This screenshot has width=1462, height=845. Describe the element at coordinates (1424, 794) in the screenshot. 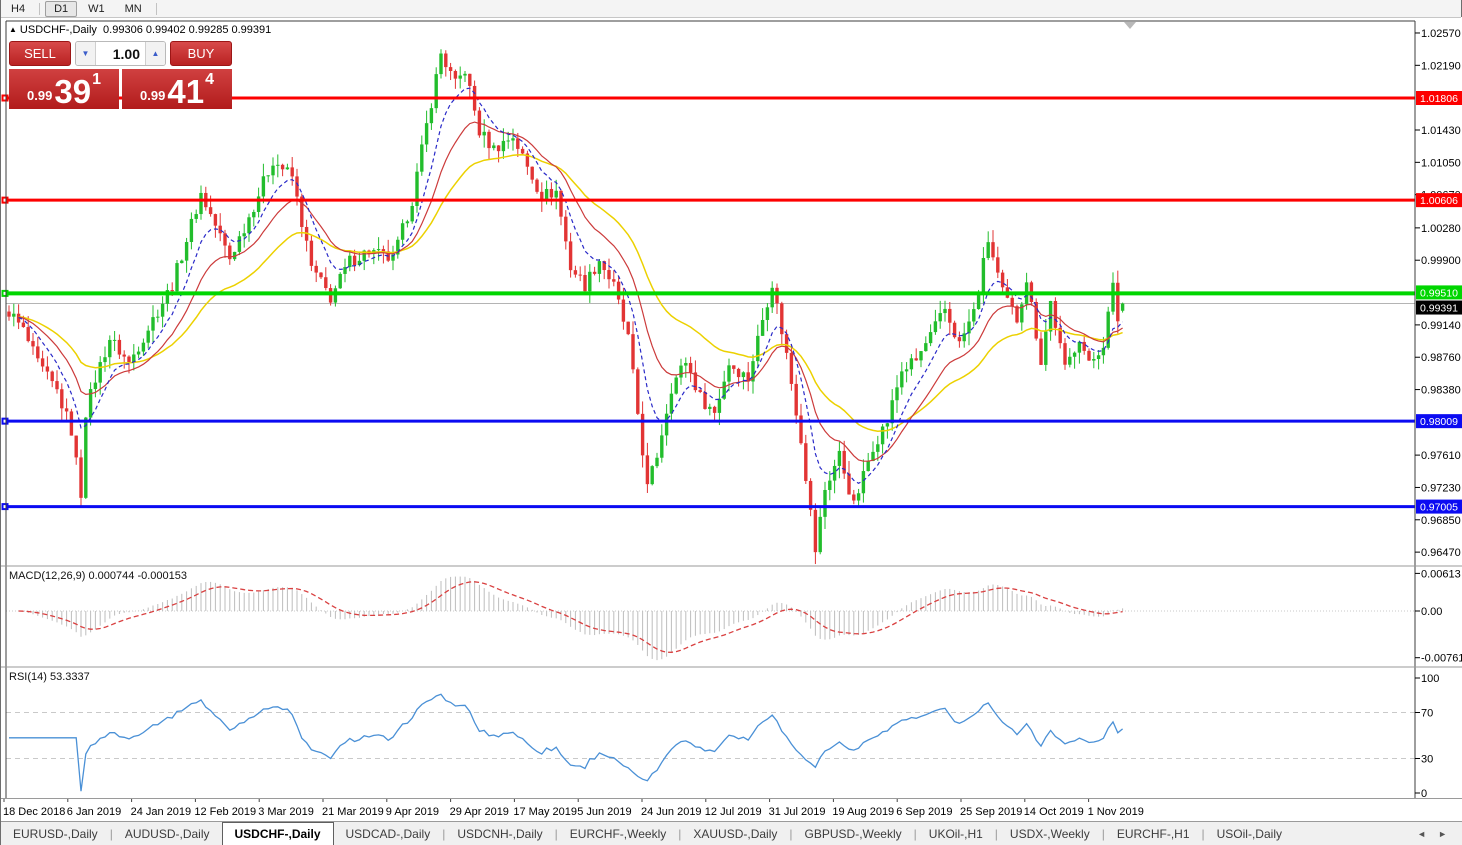

I see `svg-text: 0` at that location.